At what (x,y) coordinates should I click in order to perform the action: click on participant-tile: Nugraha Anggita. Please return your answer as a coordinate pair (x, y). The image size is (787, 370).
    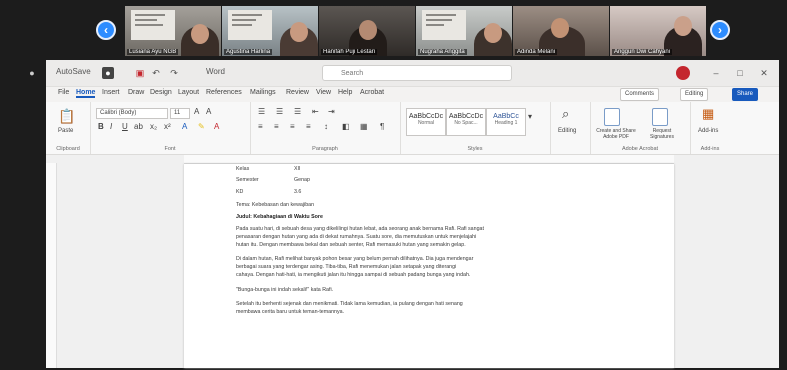
    Looking at the image, I should click on (464, 31).